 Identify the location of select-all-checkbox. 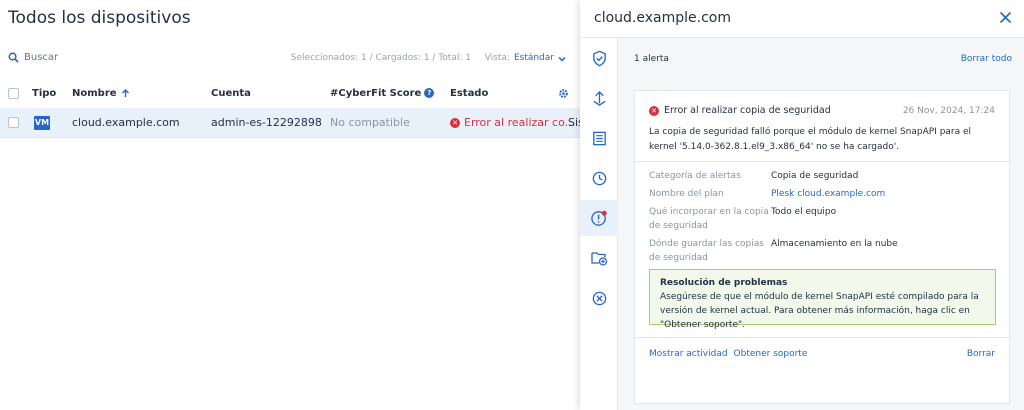
(13, 93).